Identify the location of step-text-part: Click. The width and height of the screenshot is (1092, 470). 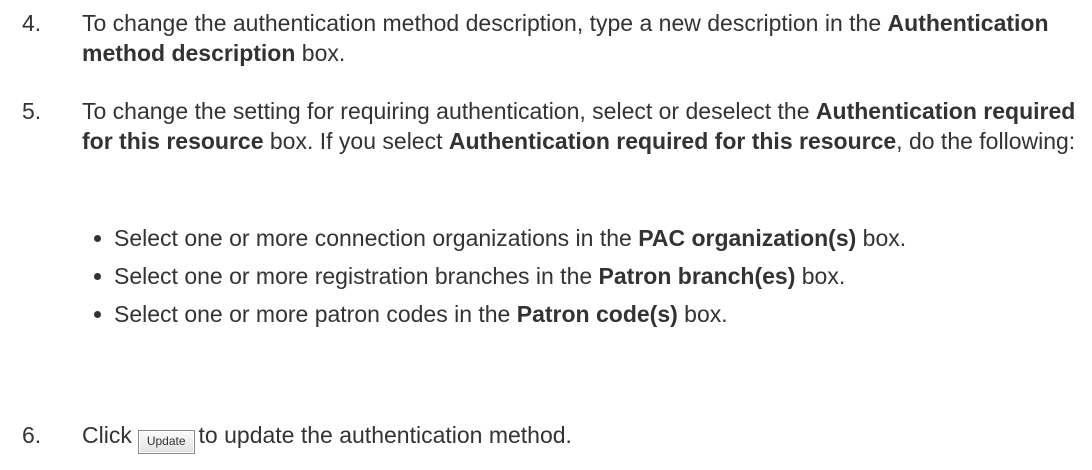
(107, 435).